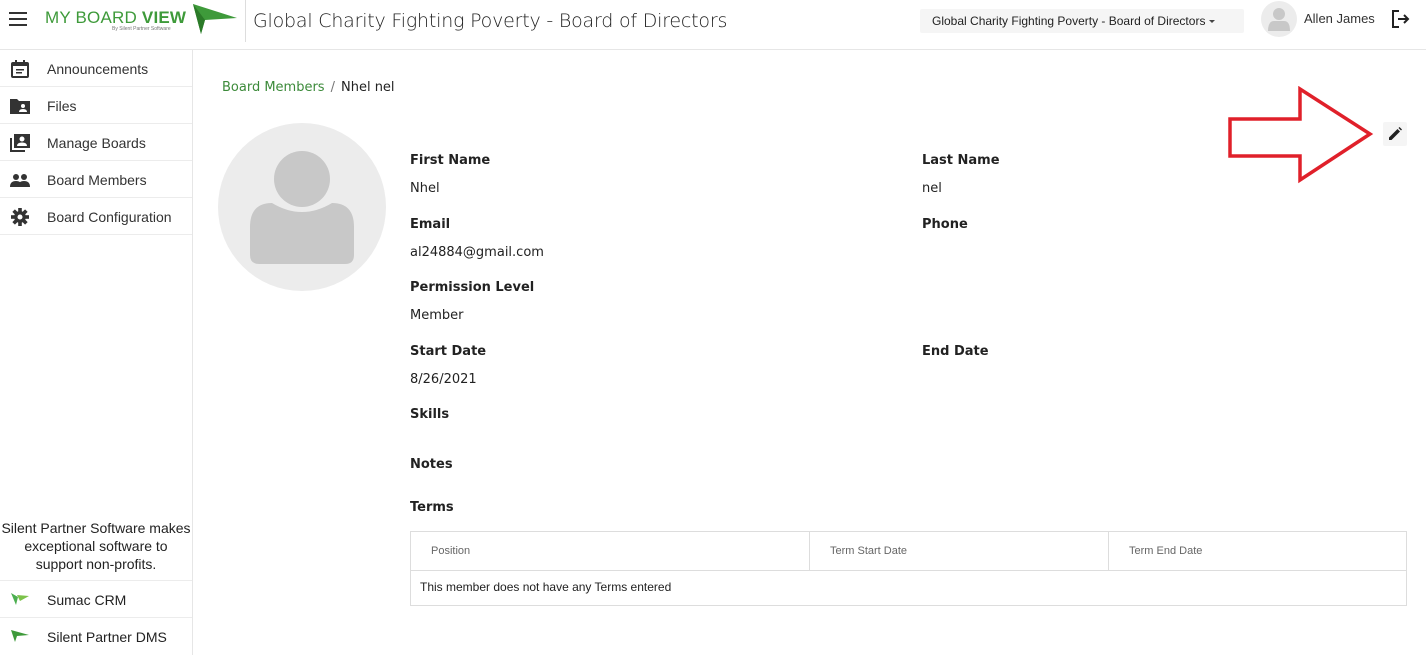 Image resolution: width=1426 pixels, height=655 pixels. Describe the element at coordinates (431, 464) in the screenshot. I see `notes-label: Notes` at that location.